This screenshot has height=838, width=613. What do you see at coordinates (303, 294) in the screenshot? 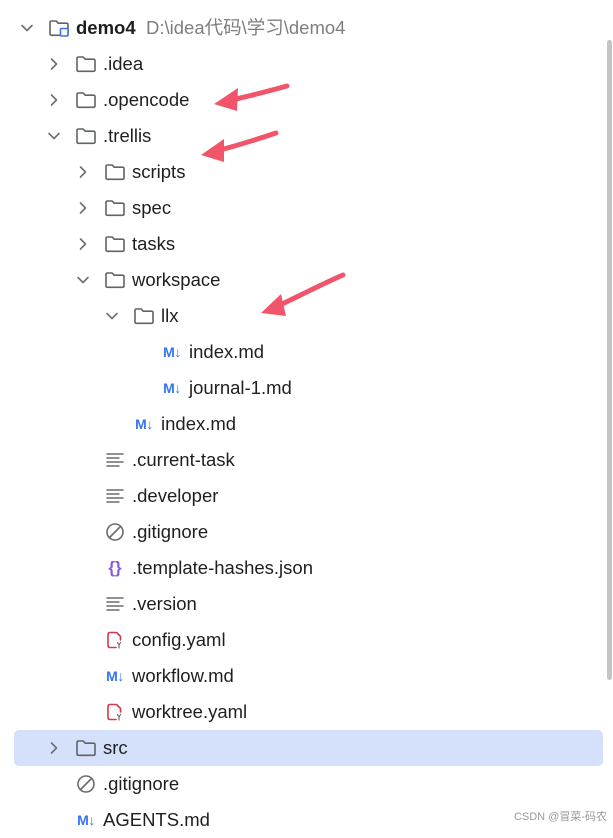
I see `annotation-arrow-llx-icon` at bounding box center [303, 294].